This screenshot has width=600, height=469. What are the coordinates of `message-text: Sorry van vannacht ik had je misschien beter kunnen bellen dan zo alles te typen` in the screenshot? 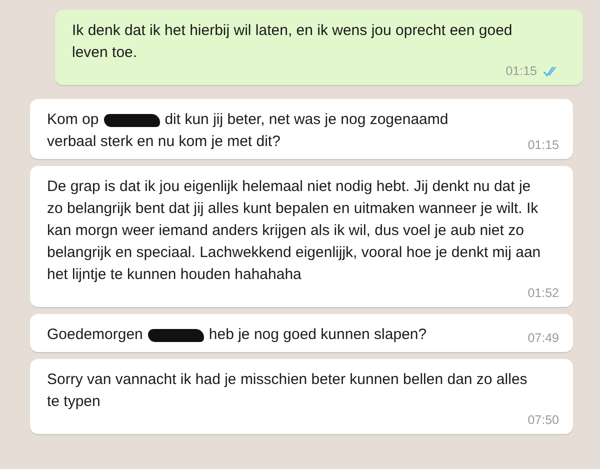 It's located at (287, 391).